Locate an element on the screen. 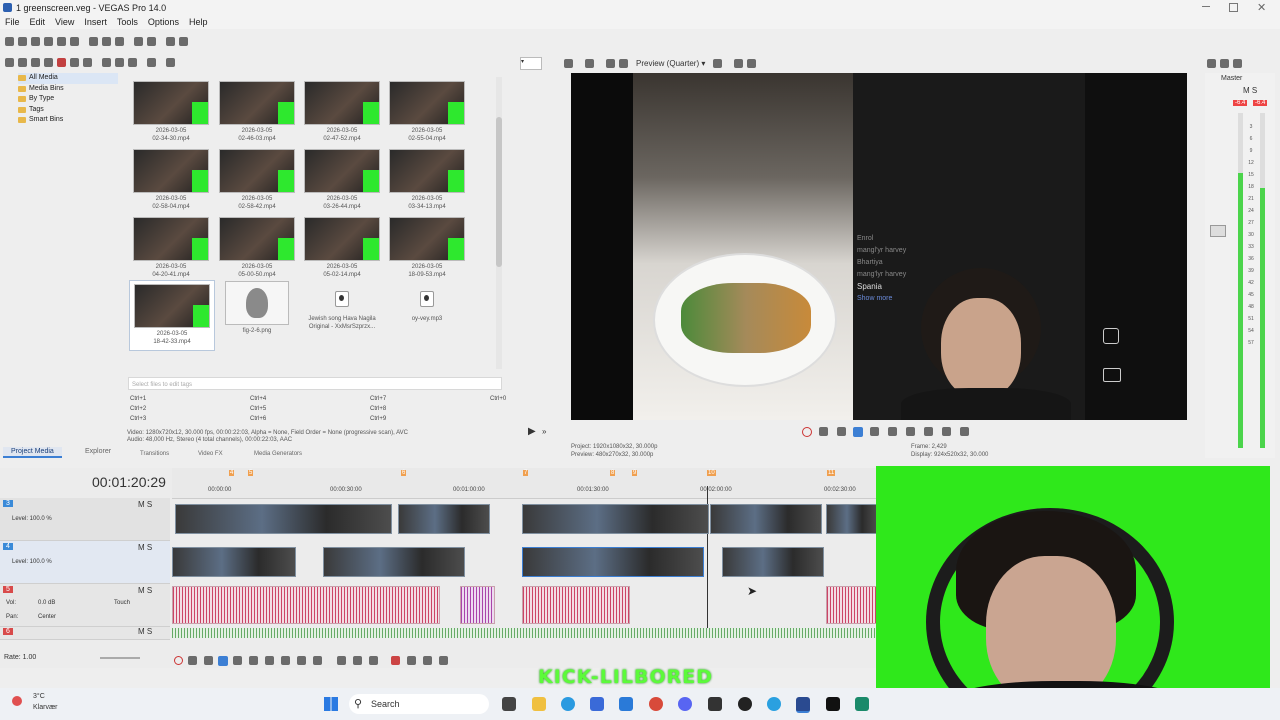 The width and height of the screenshot is (1280, 720). task-view-icon is located at coordinates (509, 704).